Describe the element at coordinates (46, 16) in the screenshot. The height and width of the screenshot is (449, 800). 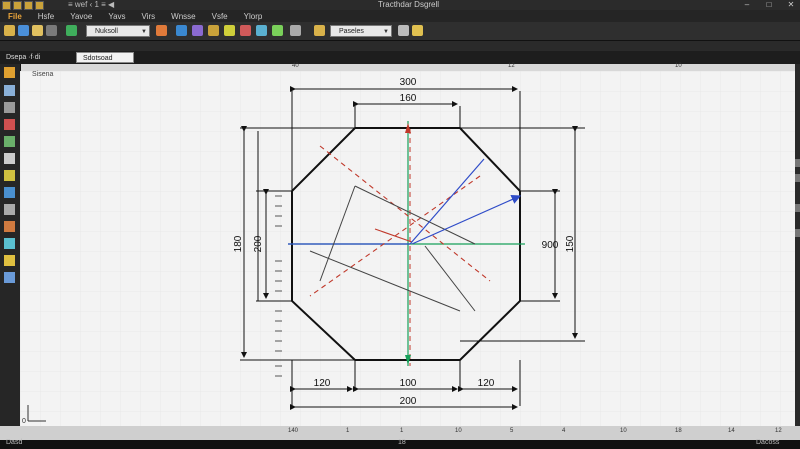
I see `menu-item-2: Hsfe` at that location.